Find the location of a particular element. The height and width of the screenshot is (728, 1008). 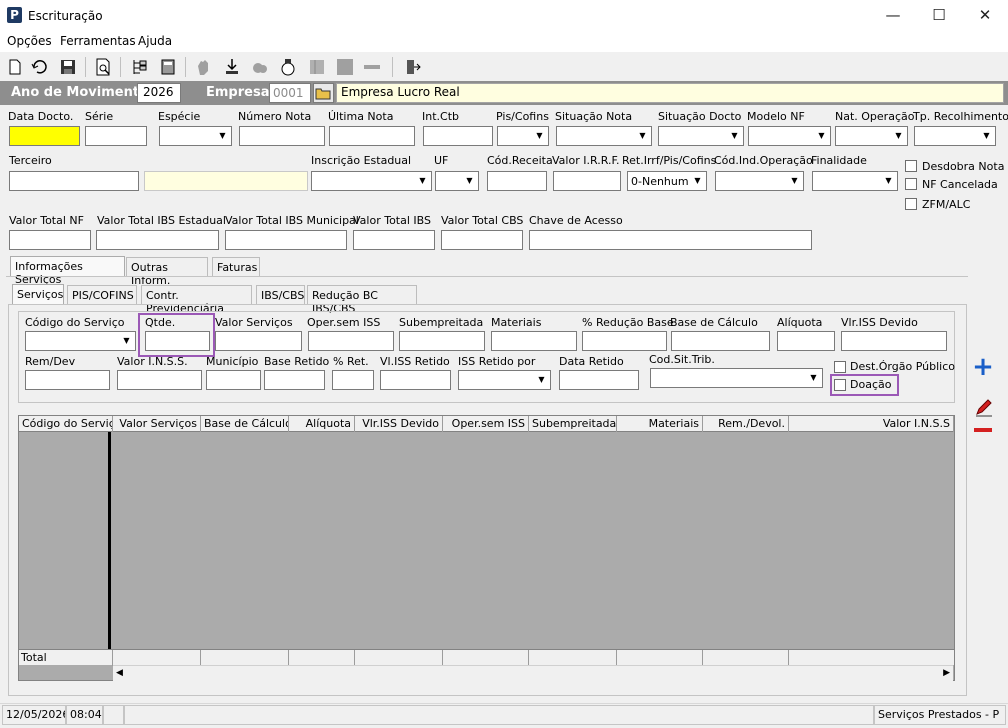

nat-operacao-select: ▼ is located at coordinates (871, 136).